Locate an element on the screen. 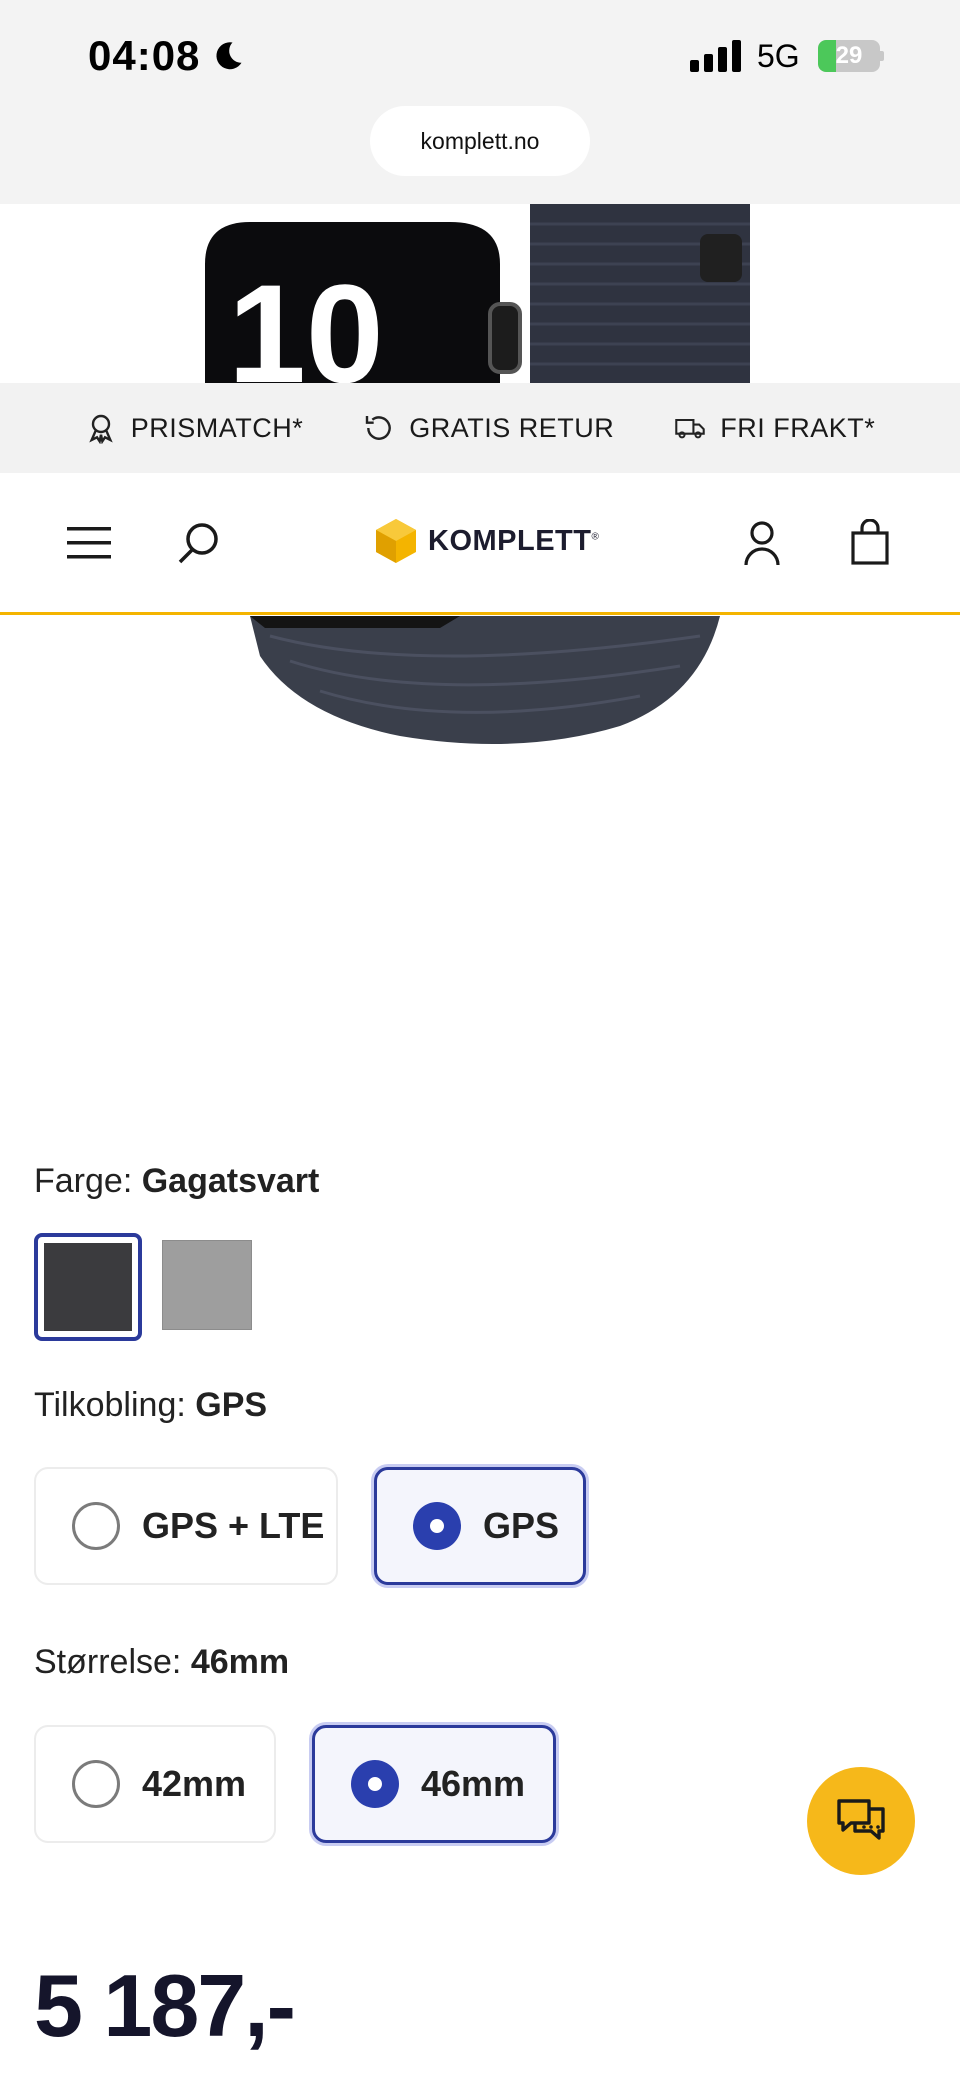  usp-prismatch: PRISMATCH* is located at coordinates (194, 428).